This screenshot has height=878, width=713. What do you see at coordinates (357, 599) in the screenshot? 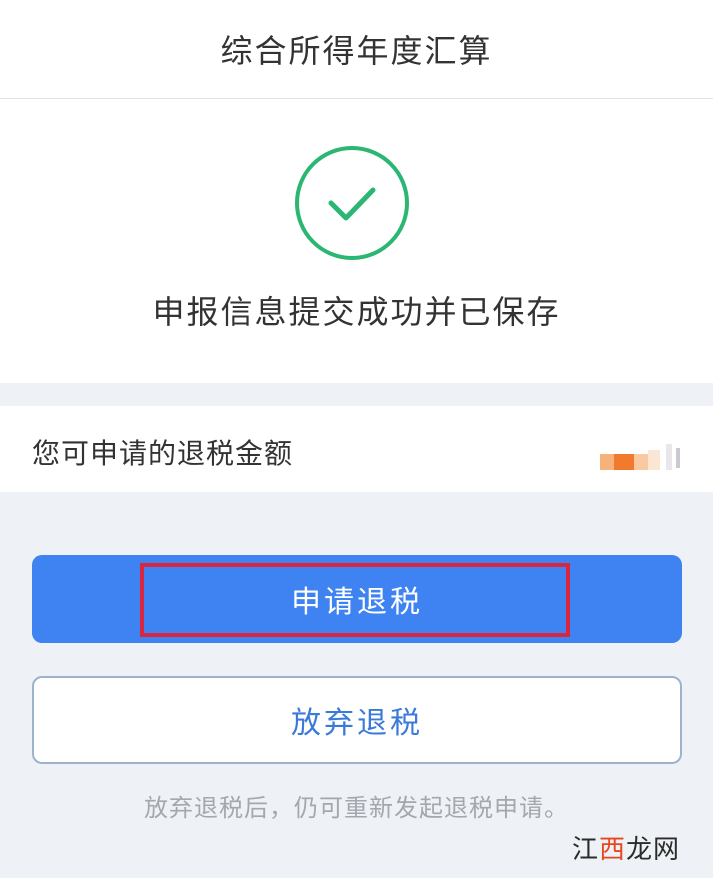
I see `apply-refund-button: 申请退税` at bounding box center [357, 599].